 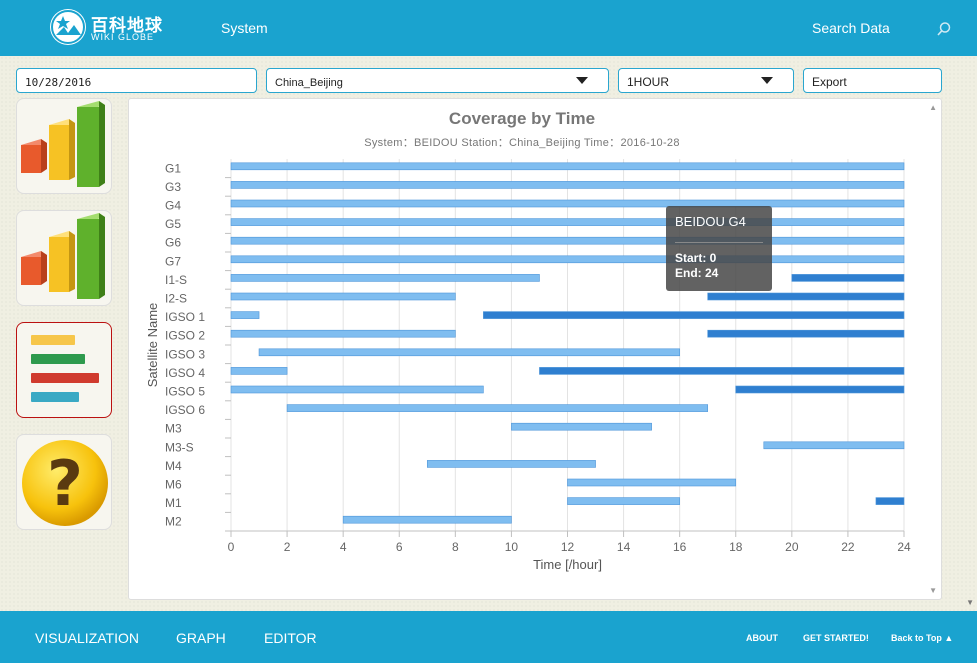 I want to click on y-category-label: M4, so click(x=173, y=466).